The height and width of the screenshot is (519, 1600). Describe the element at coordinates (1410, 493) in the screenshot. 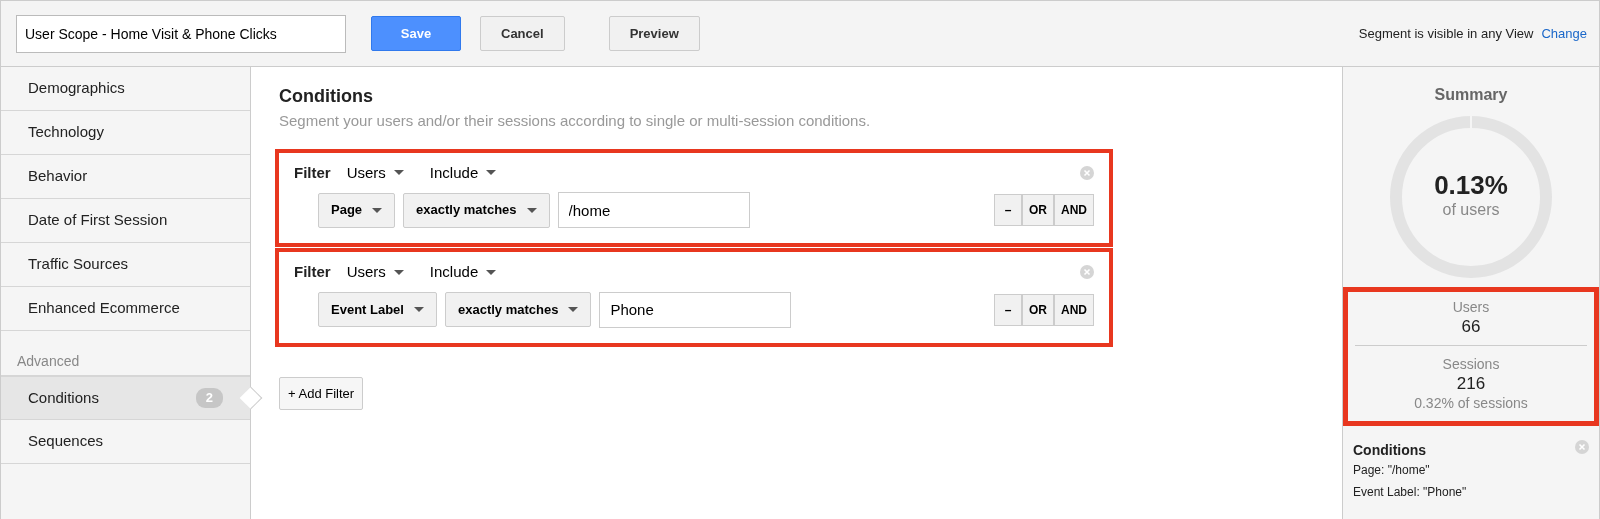

I see `condition-text: Event Label: "Phone"` at that location.